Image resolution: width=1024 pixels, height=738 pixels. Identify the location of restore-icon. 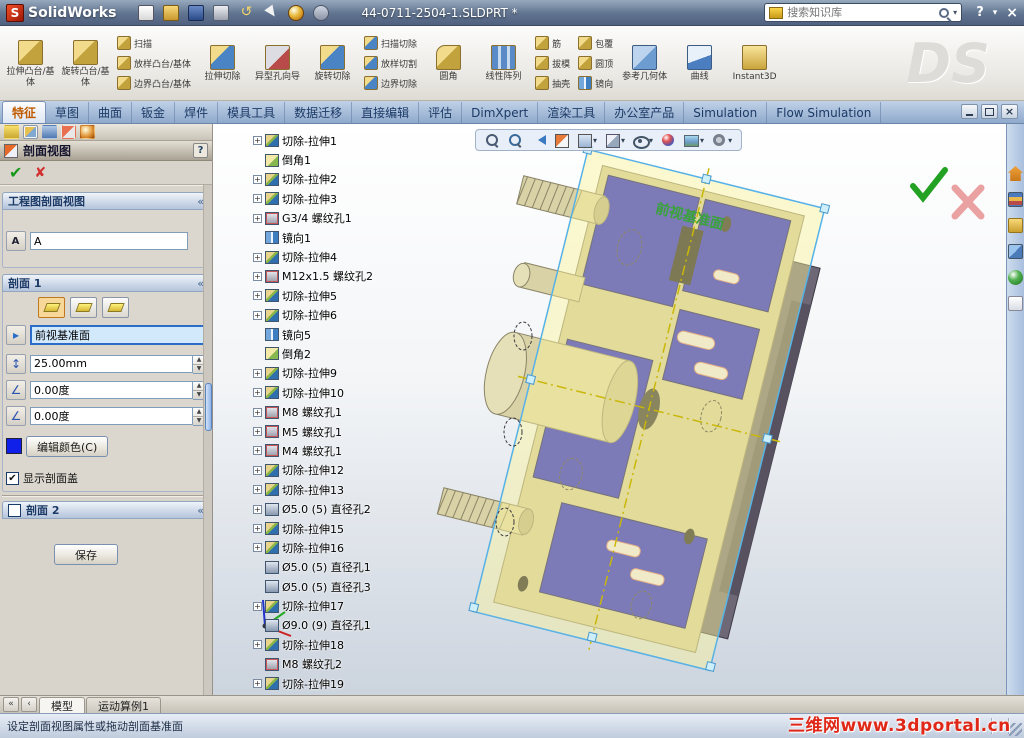
(989, 111).